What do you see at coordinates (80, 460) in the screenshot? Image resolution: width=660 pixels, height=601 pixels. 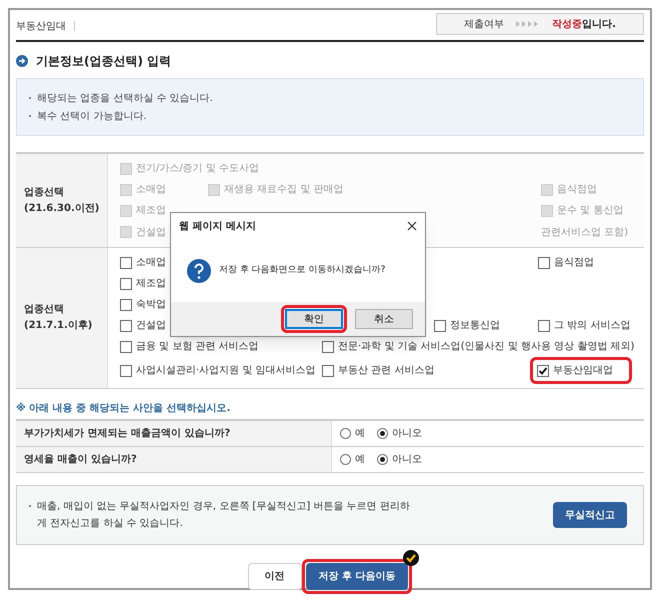 I see `question-text: 영세율 매출이 있습니까?` at bounding box center [80, 460].